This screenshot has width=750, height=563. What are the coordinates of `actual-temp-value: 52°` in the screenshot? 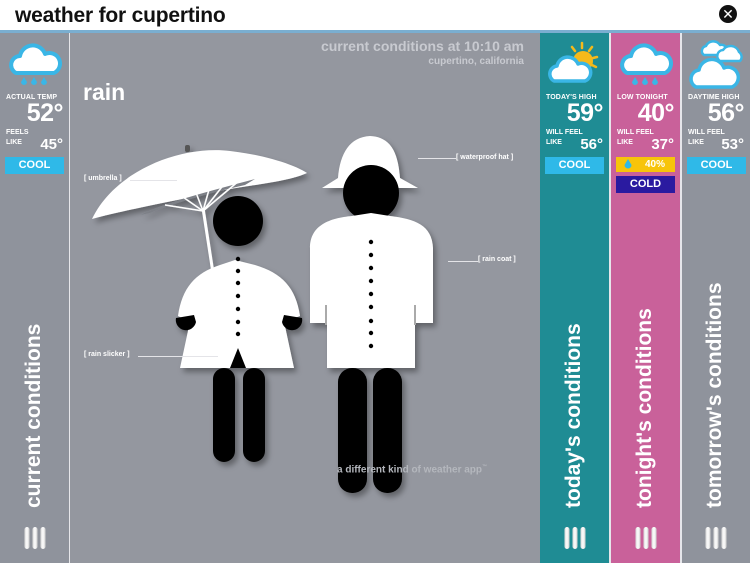 It's located at (45, 113).